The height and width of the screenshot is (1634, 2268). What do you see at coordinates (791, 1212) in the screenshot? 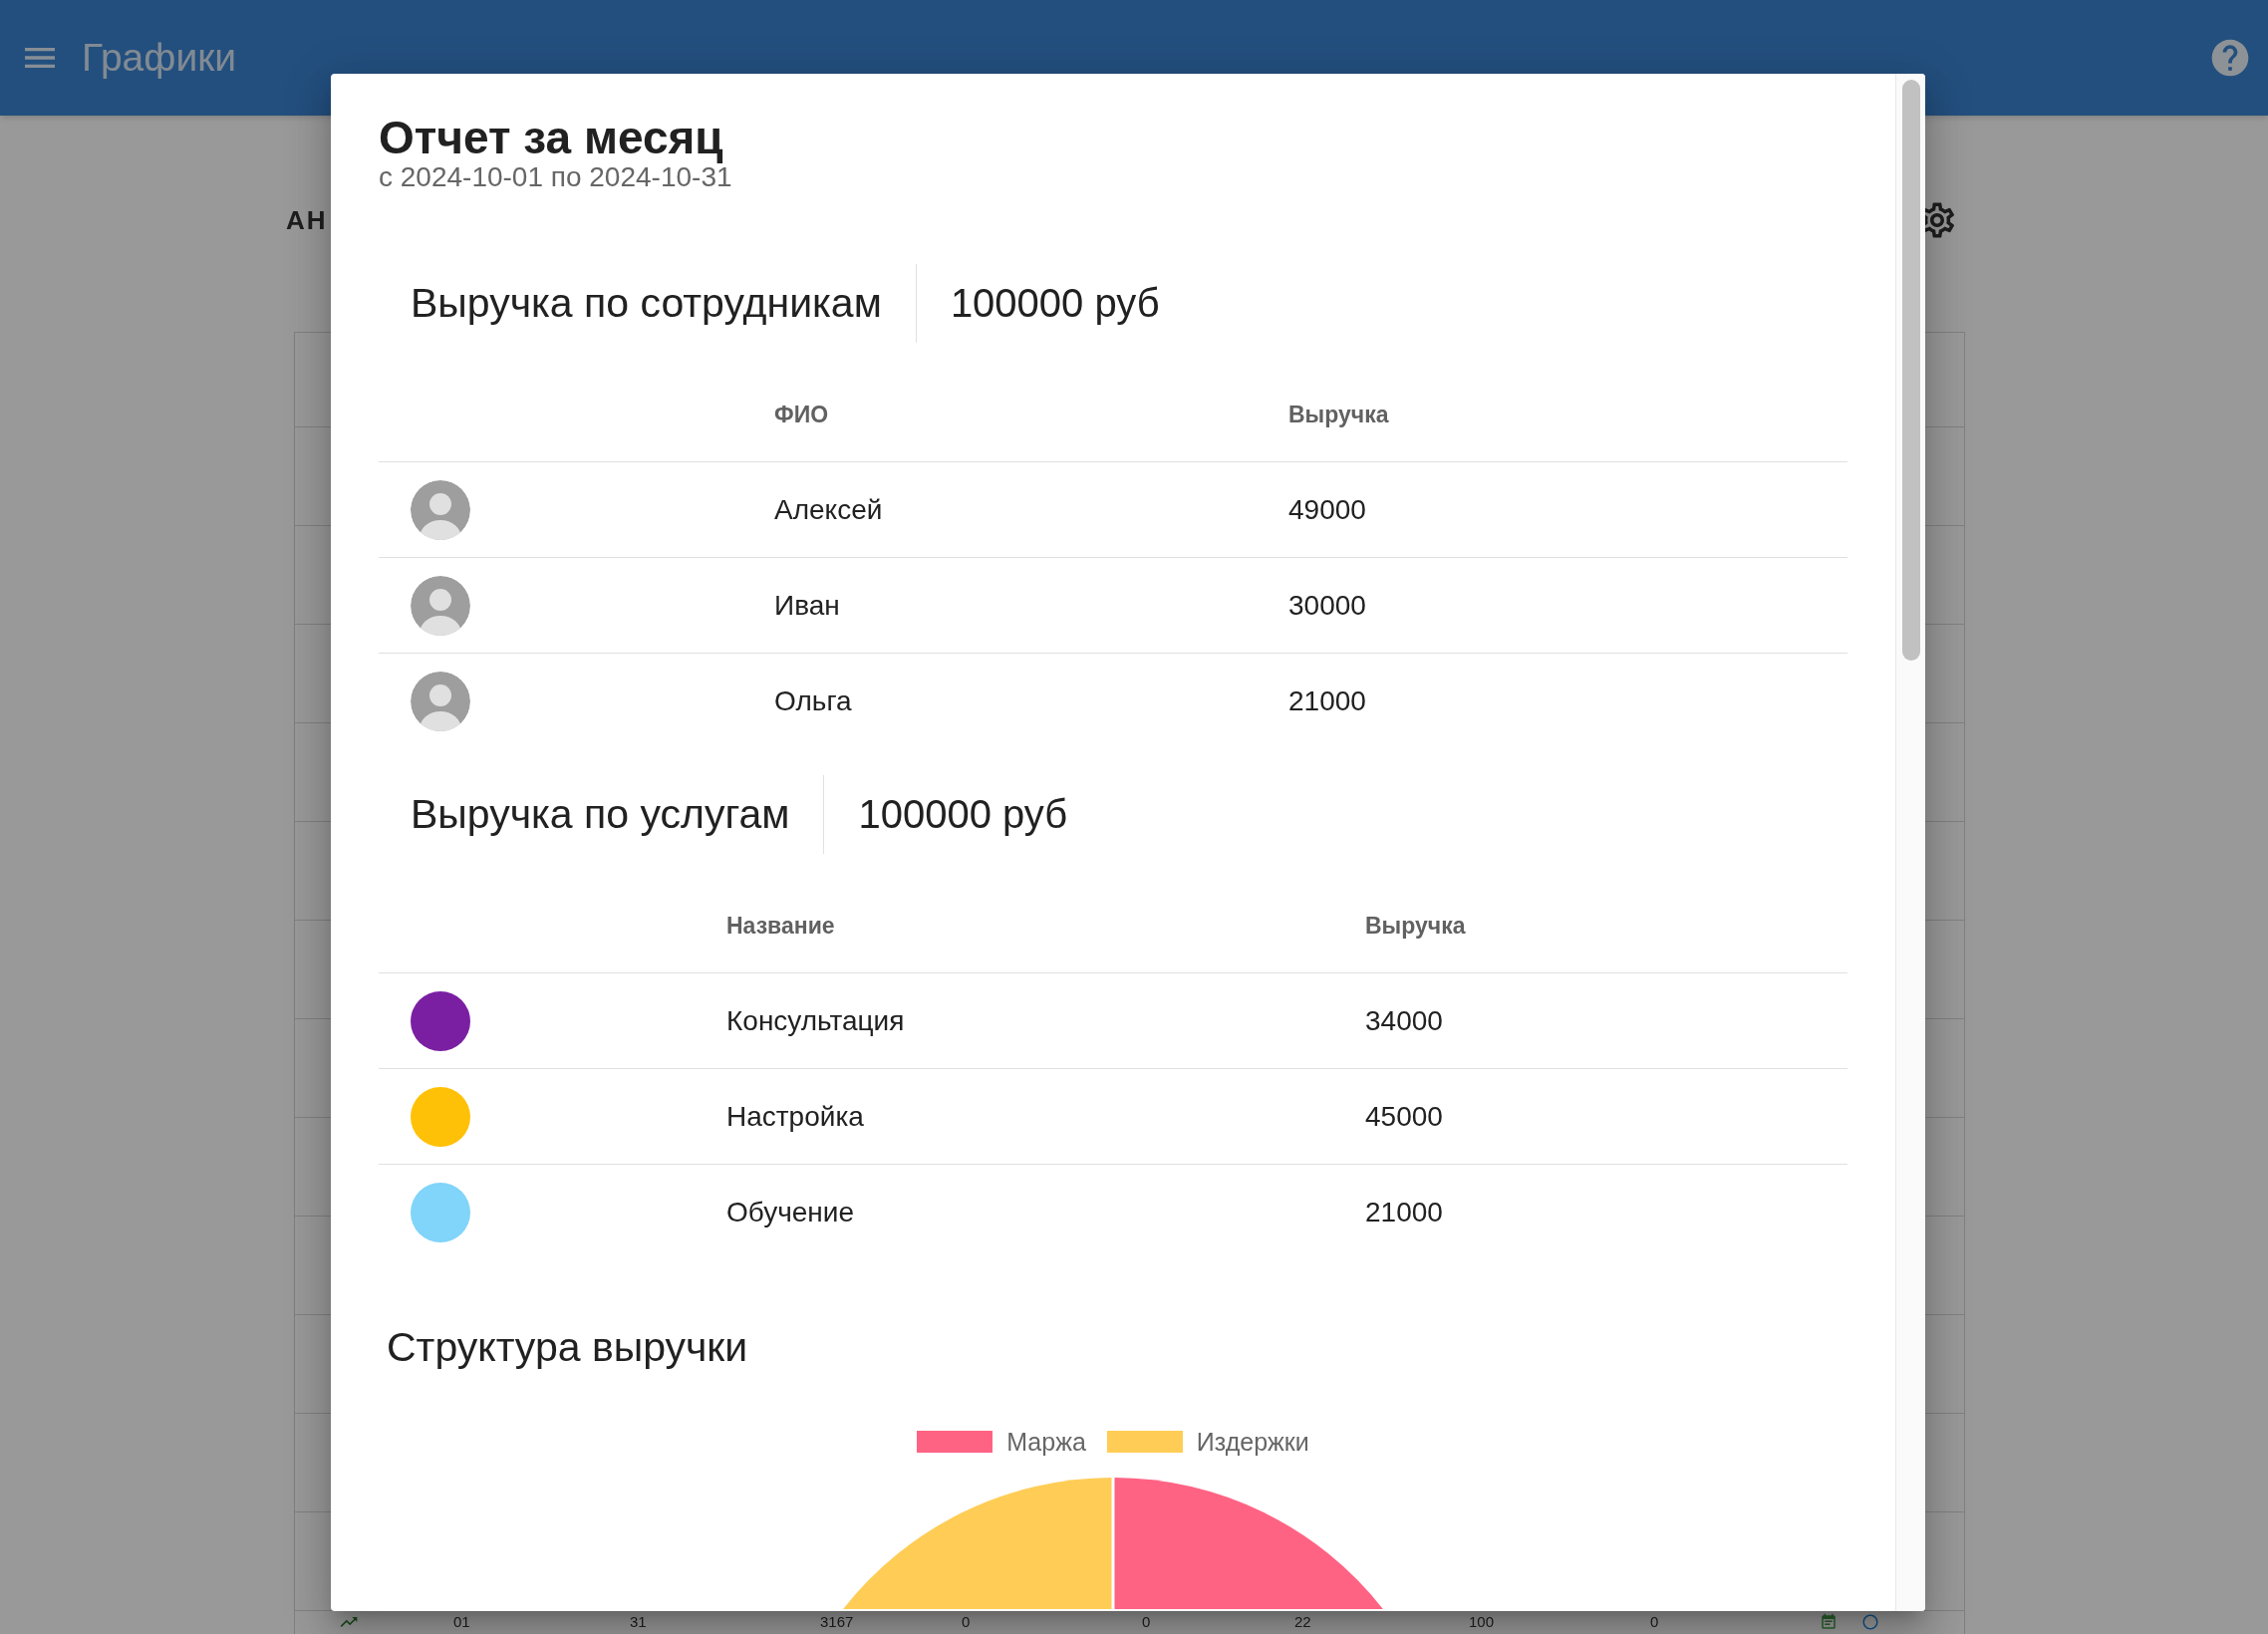
I see `name-cell: Обучение` at bounding box center [791, 1212].